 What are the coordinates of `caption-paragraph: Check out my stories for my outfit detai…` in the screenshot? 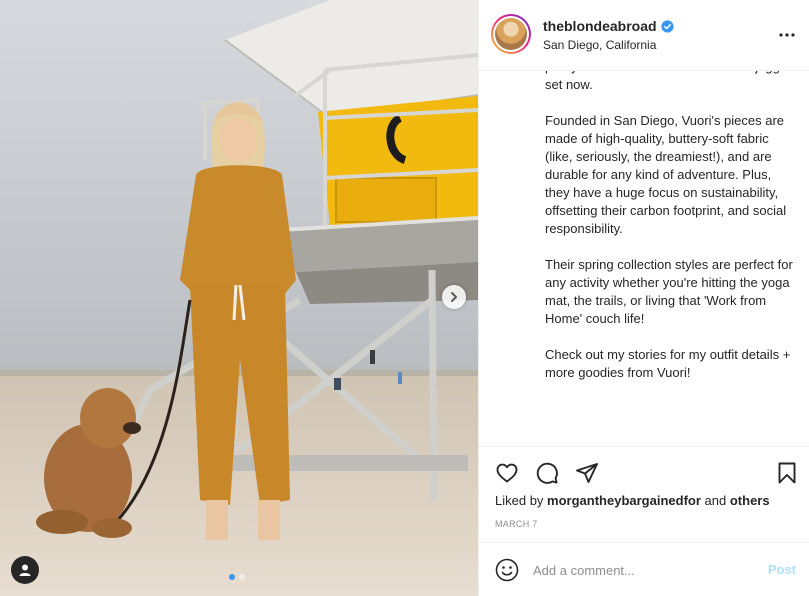 It's located at (668, 363).